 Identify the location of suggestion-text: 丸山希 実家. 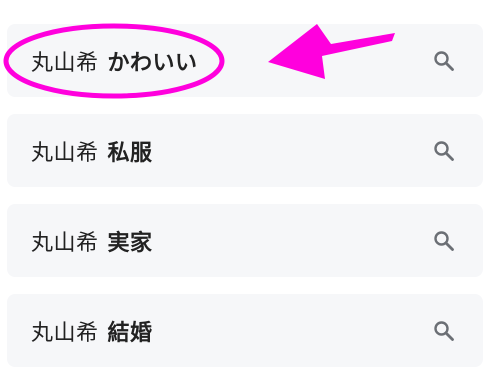
(92, 241).